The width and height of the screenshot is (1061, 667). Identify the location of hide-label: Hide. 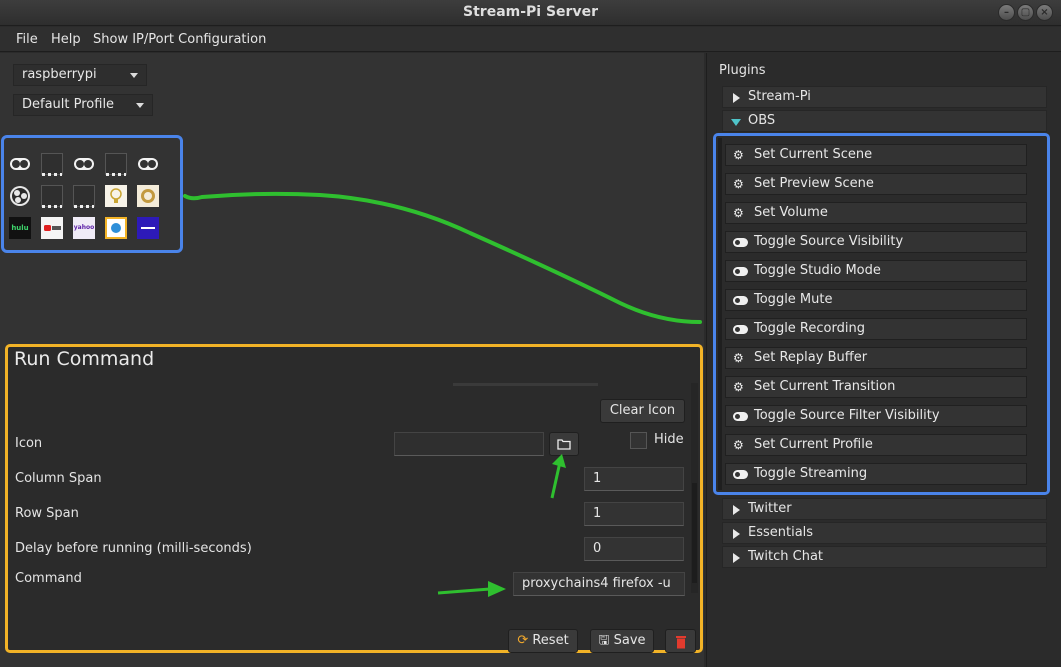
(669, 439).